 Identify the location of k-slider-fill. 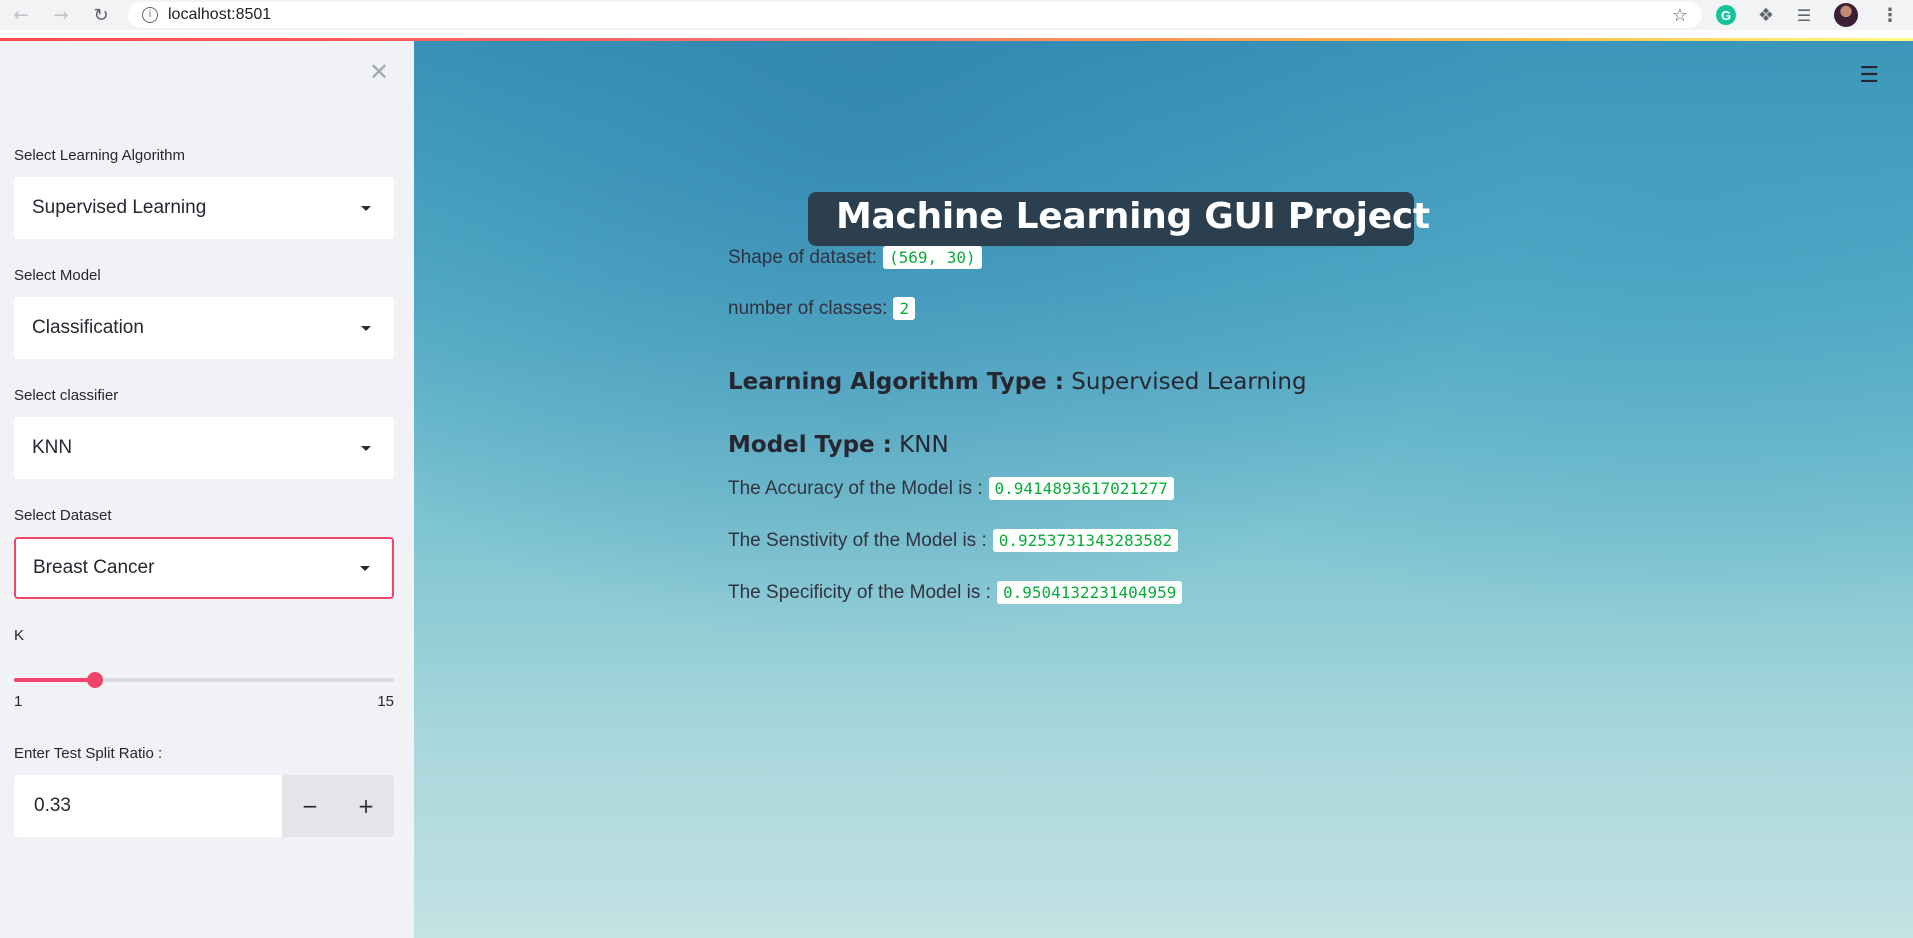
(55, 680).